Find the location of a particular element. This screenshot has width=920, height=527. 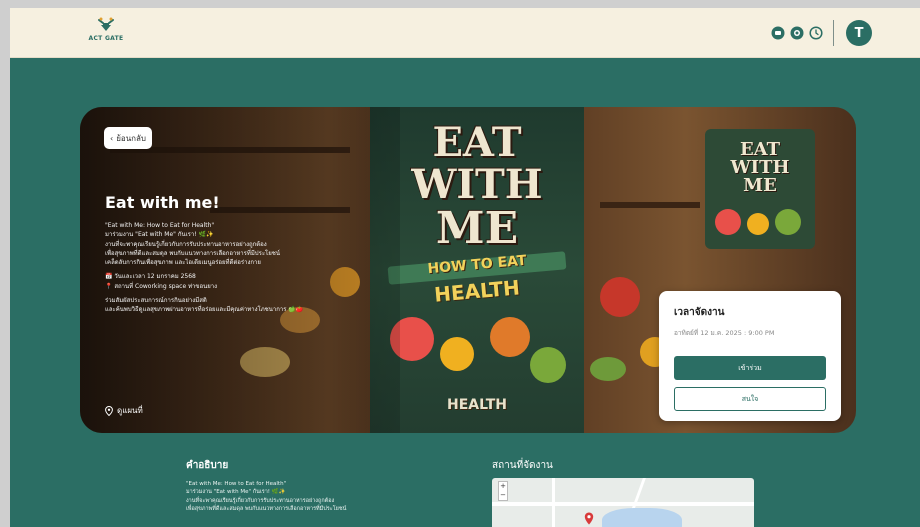

map-zoom-controls: + − is located at coordinates (503, 491).